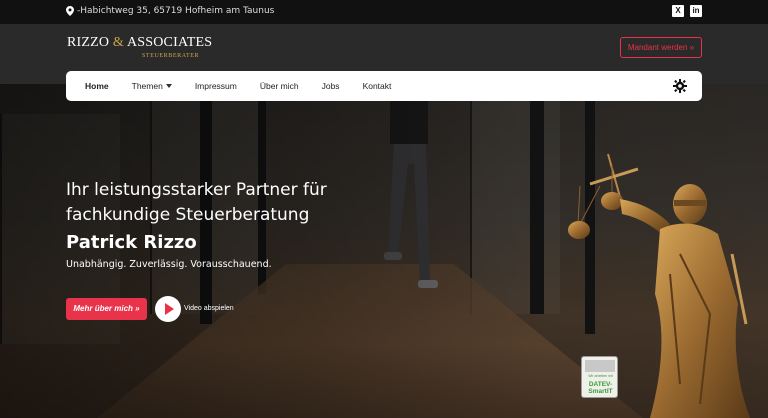 The height and width of the screenshot is (418, 768). I want to click on nav-item-themen: Themen, so click(152, 86).